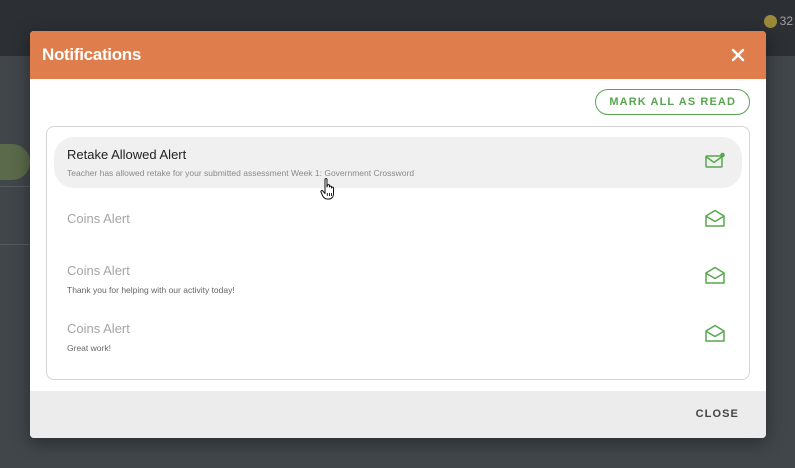 The width and height of the screenshot is (795, 468). What do you see at coordinates (398, 335) in the screenshot?
I see `notification-item: Coins Alert Great work!` at bounding box center [398, 335].